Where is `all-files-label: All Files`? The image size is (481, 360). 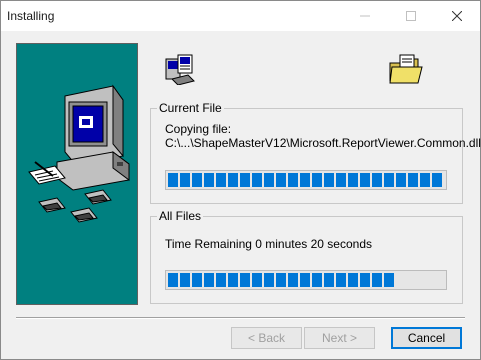
all-files-label: All Files is located at coordinates (180, 216).